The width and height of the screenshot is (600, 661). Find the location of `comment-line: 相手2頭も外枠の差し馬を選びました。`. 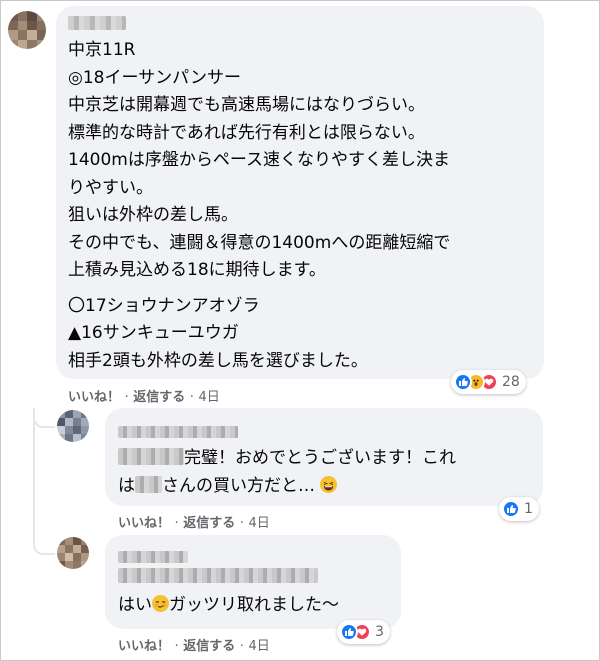

comment-line: 相手2頭も外枠の差し馬を選びました。 is located at coordinates (218, 360).